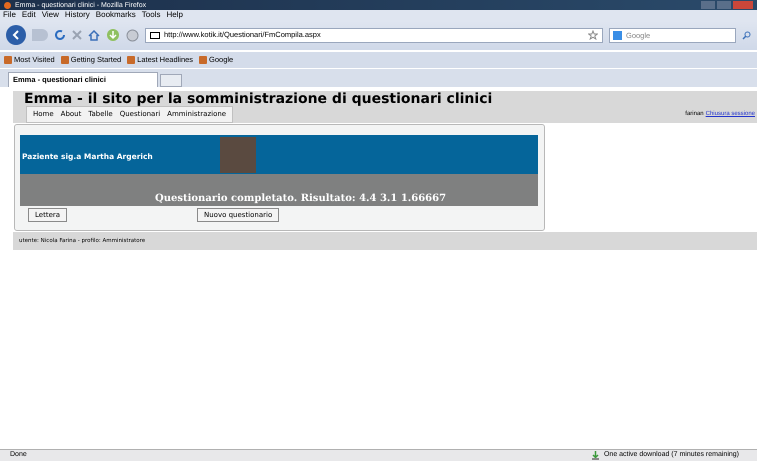 The height and width of the screenshot is (461, 757). What do you see at coordinates (132, 35) in the screenshot?
I see `globe-icon` at bounding box center [132, 35].